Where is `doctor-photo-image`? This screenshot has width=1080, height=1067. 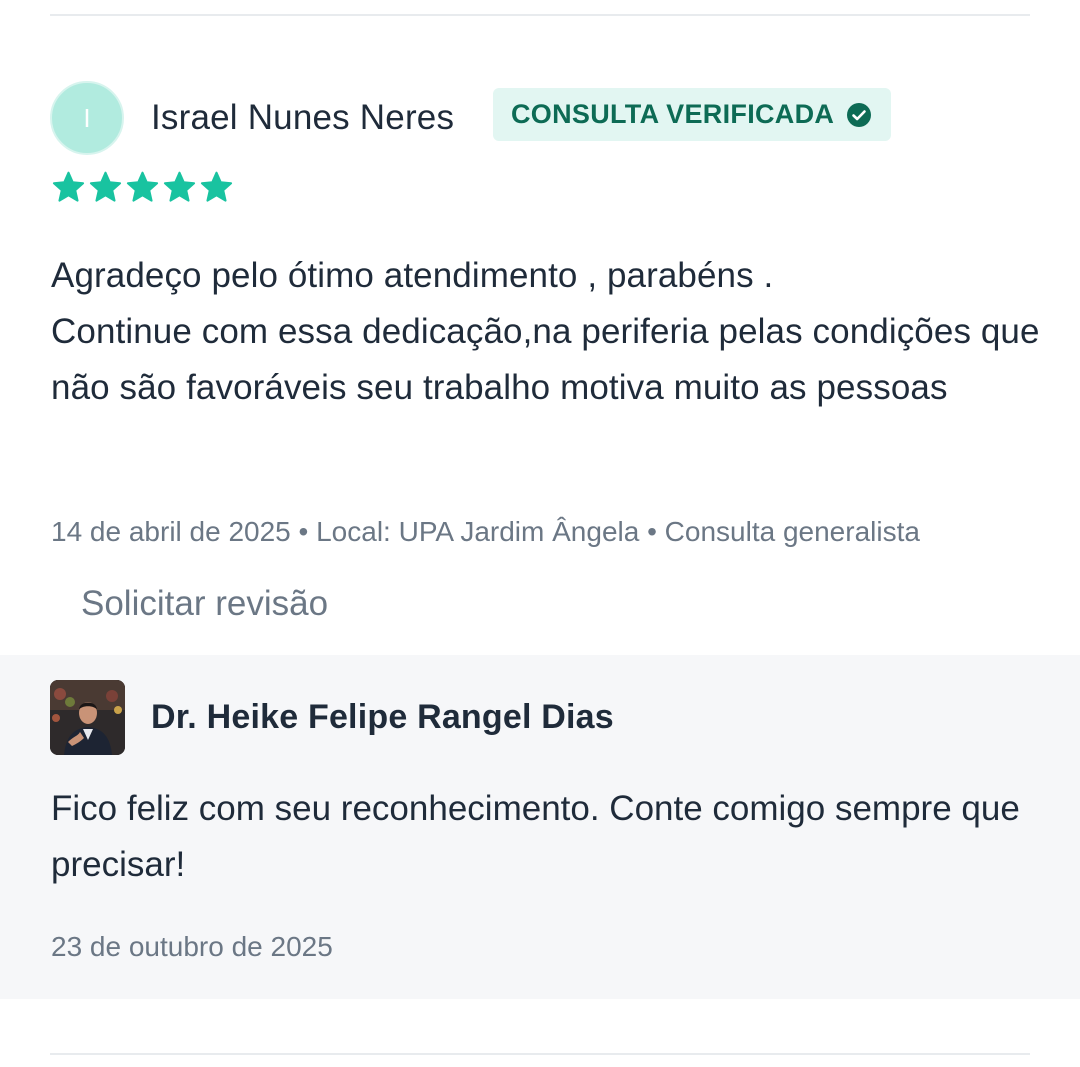
doctor-photo-image is located at coordinates (87, 717).